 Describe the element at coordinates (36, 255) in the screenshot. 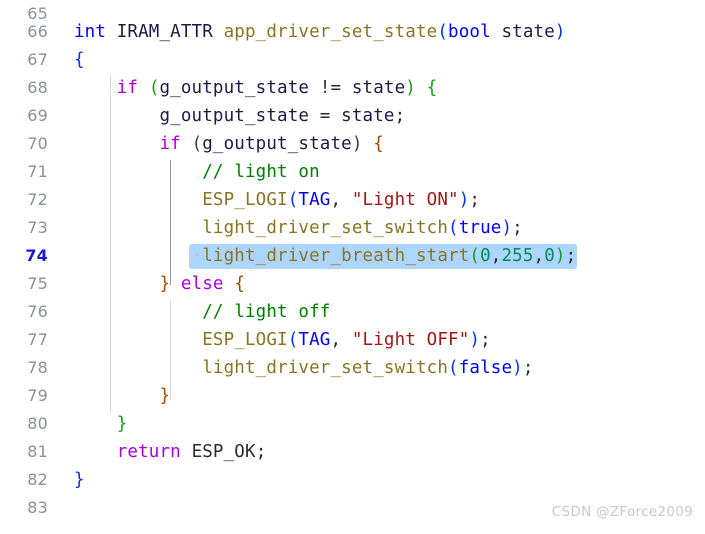

I see `line-number-active: 74` at that location.